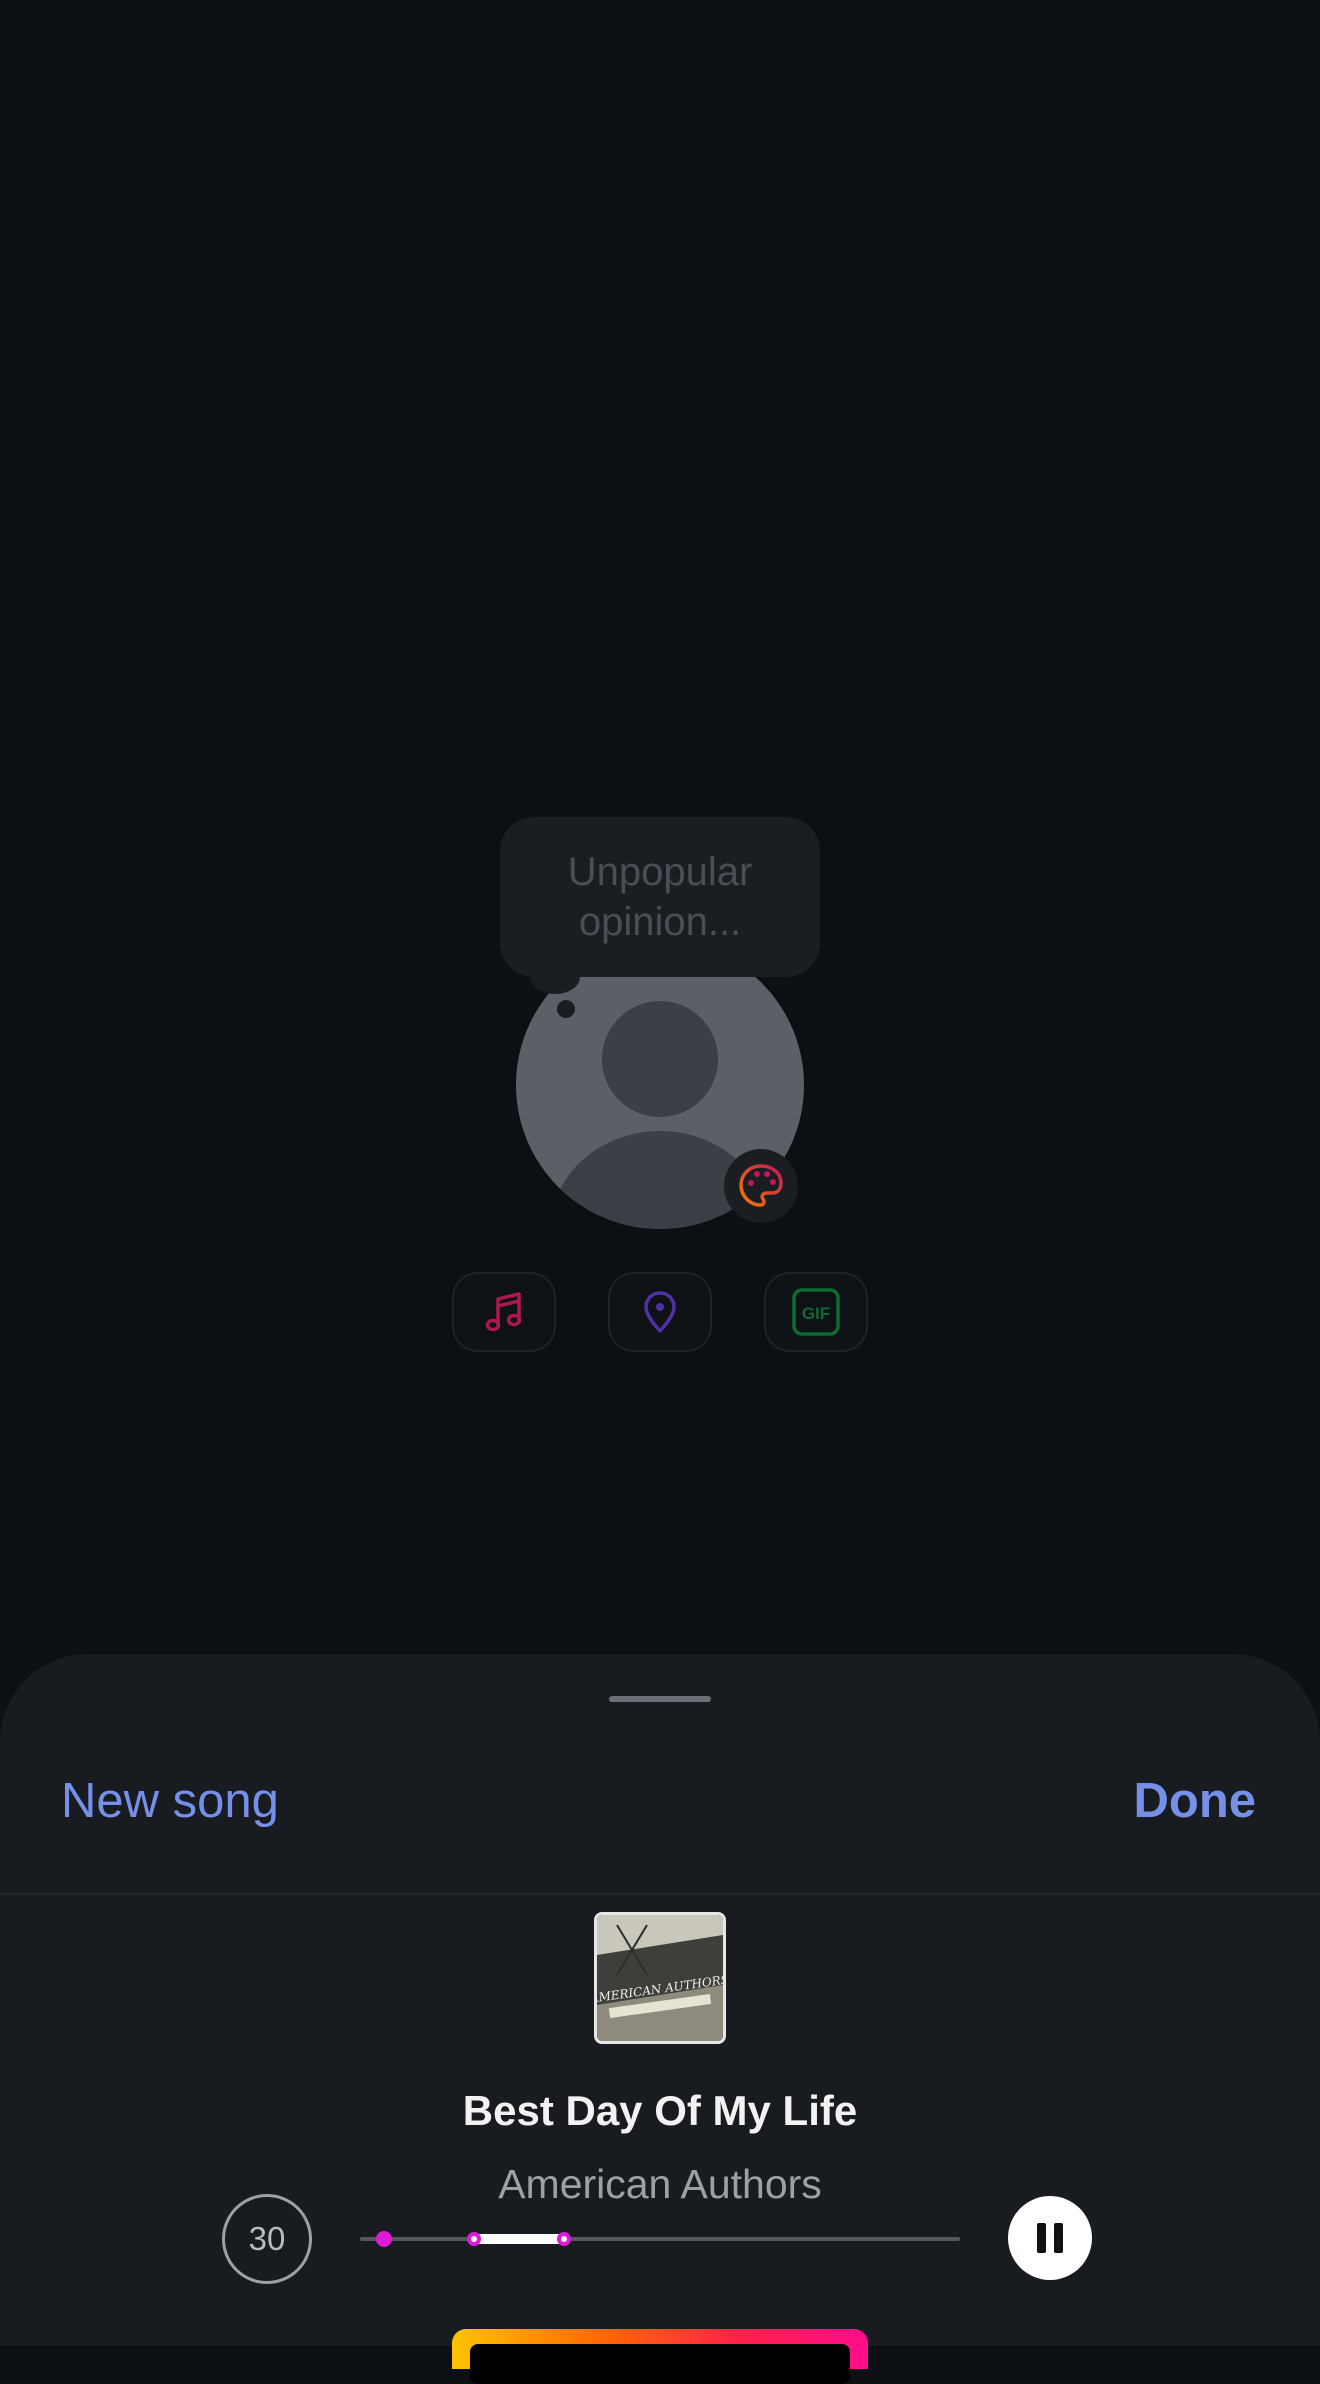  I want to click on avatar-head, so click(660, 1059).